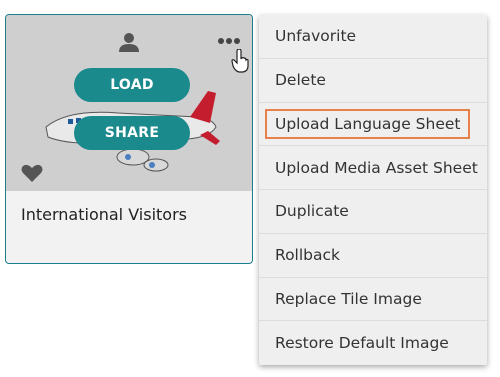  Describe the element at coordinates (32, 173) in the screenshot. I see `heart-icon` at that location.